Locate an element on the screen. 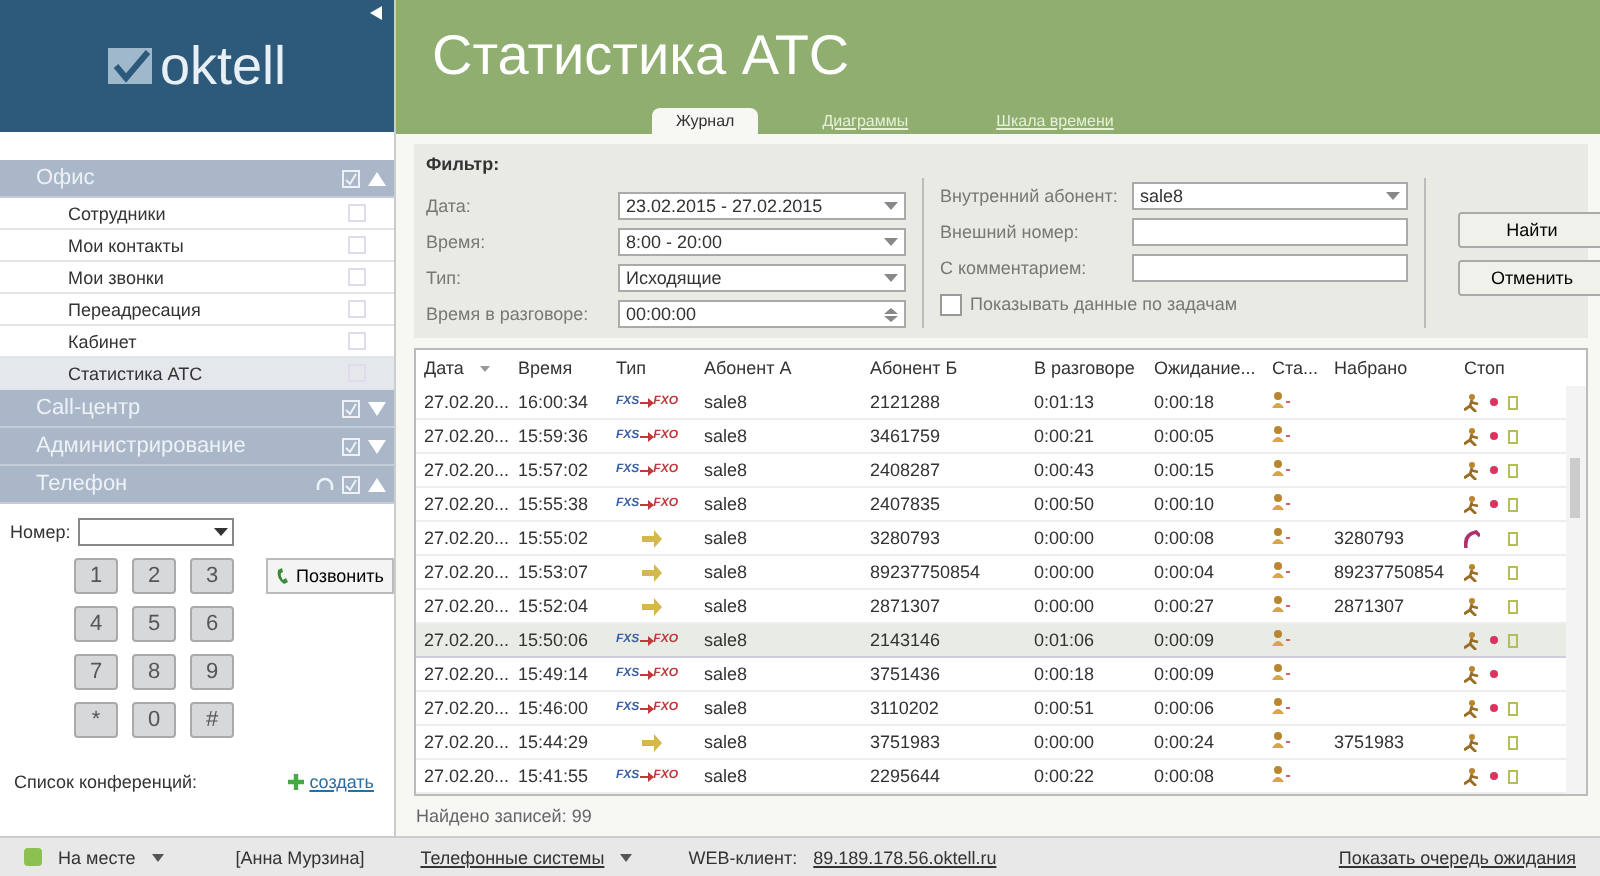 Image resolution: width=1600 pixels, height=876 pixels. table-cell-text: 2871307 is located at coordinates (906, 606).